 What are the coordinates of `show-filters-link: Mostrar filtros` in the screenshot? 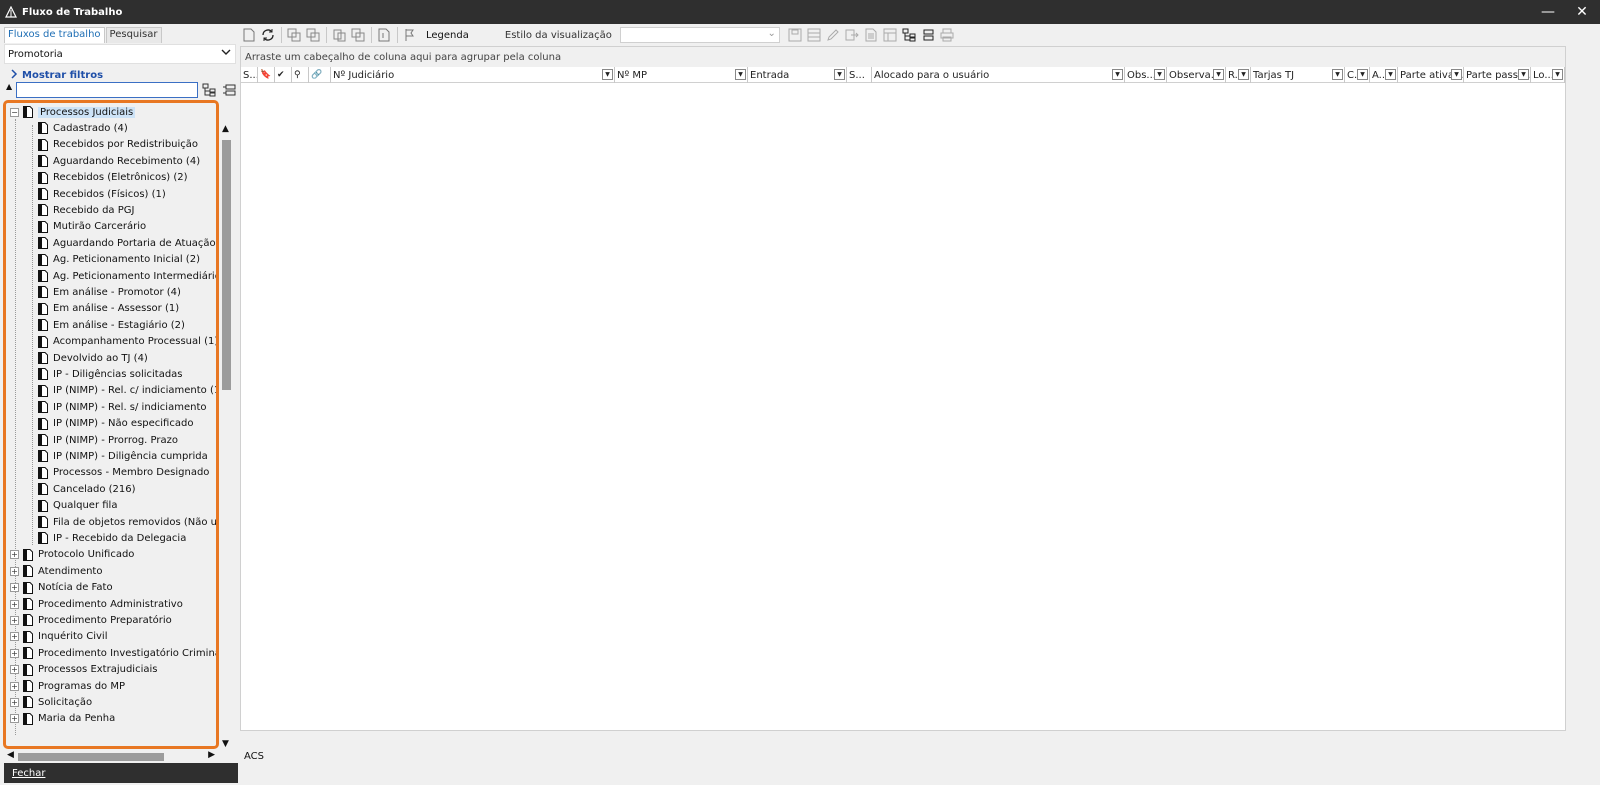 It's located at (56, 75).